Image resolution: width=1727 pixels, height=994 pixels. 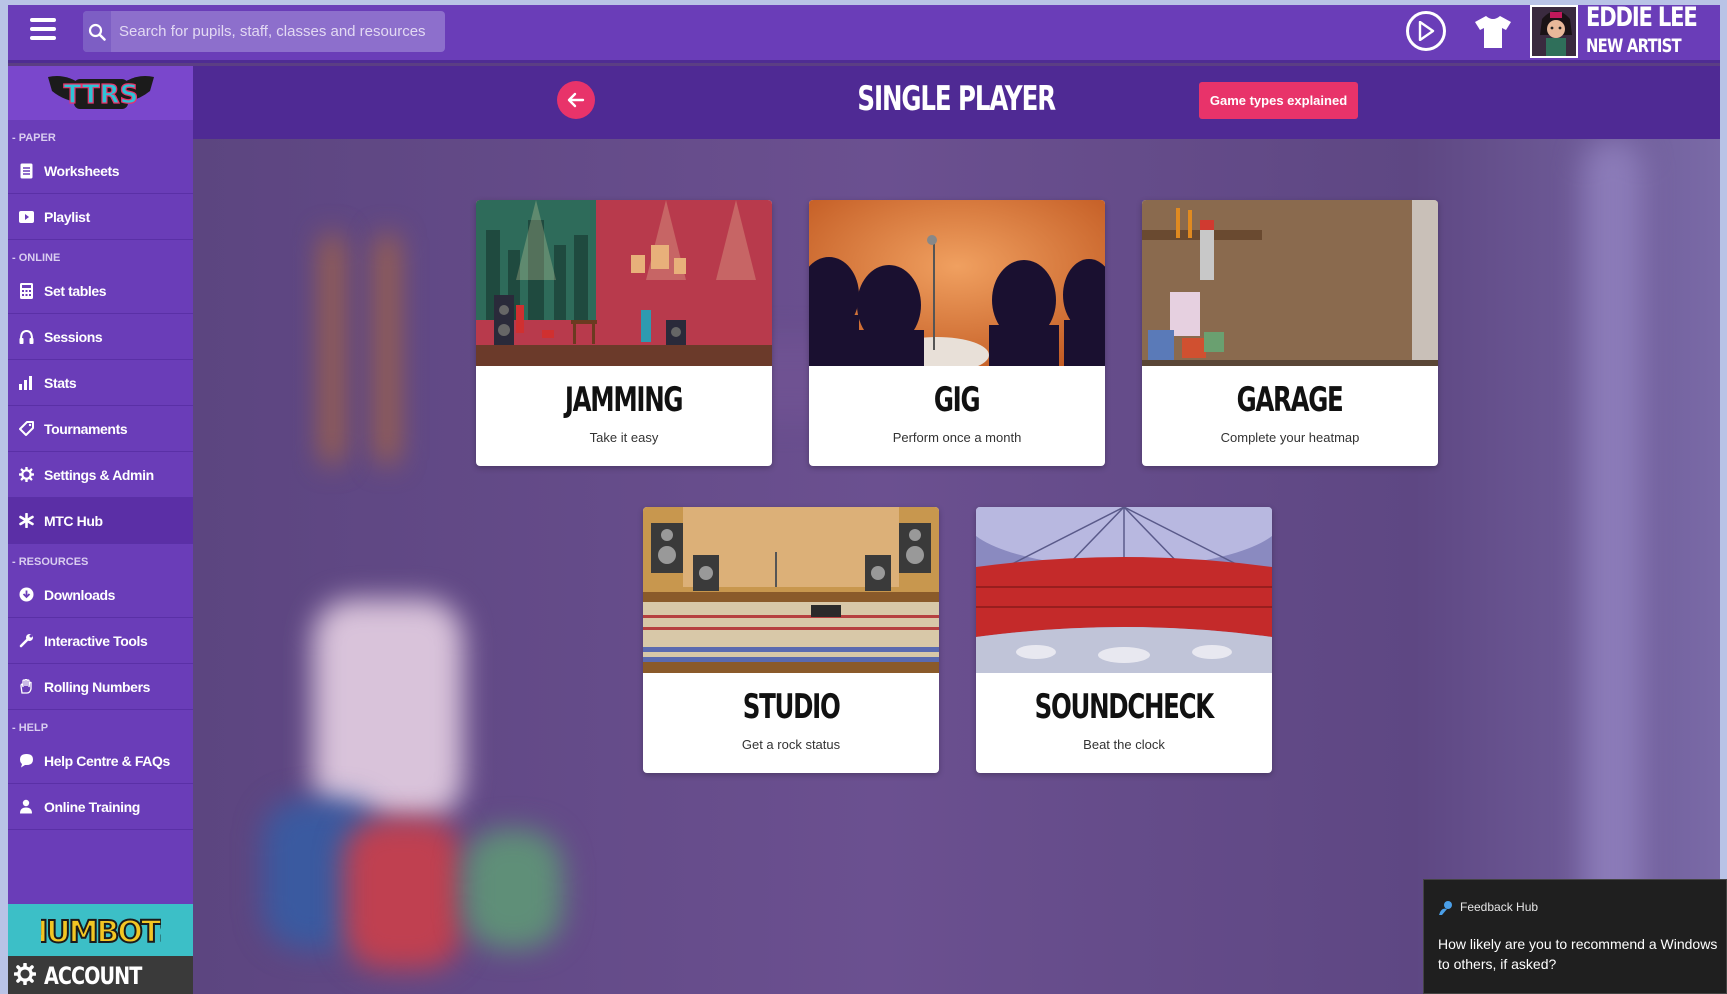 What do you see at coordinates (26, 429) in the screenshot?
I see `tag-icon` at bounding box center [26, 429].